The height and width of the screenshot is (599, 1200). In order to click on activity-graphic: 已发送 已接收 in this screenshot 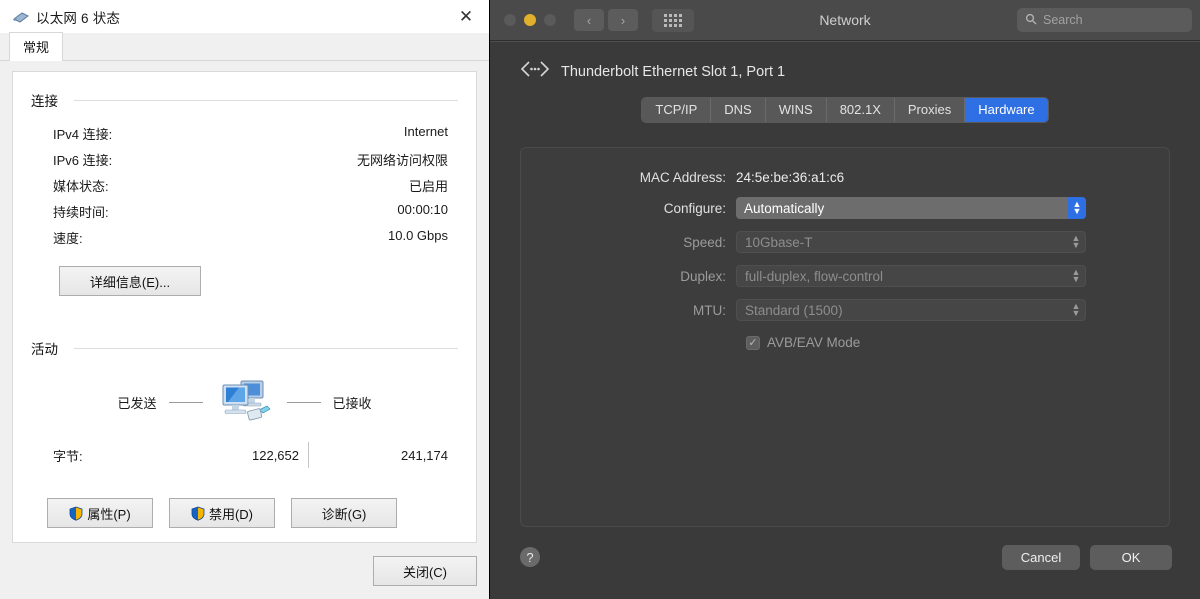, I will do `click(244, 402)`.